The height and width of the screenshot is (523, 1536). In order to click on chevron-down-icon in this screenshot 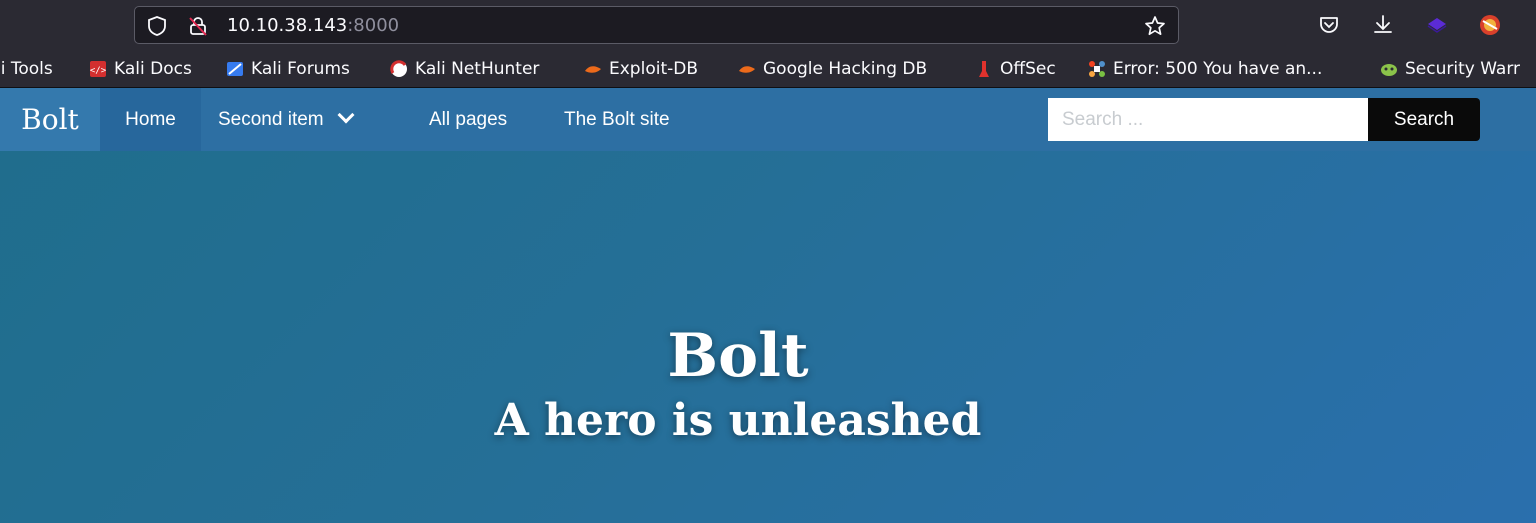, I will do `click(346, 115)`.